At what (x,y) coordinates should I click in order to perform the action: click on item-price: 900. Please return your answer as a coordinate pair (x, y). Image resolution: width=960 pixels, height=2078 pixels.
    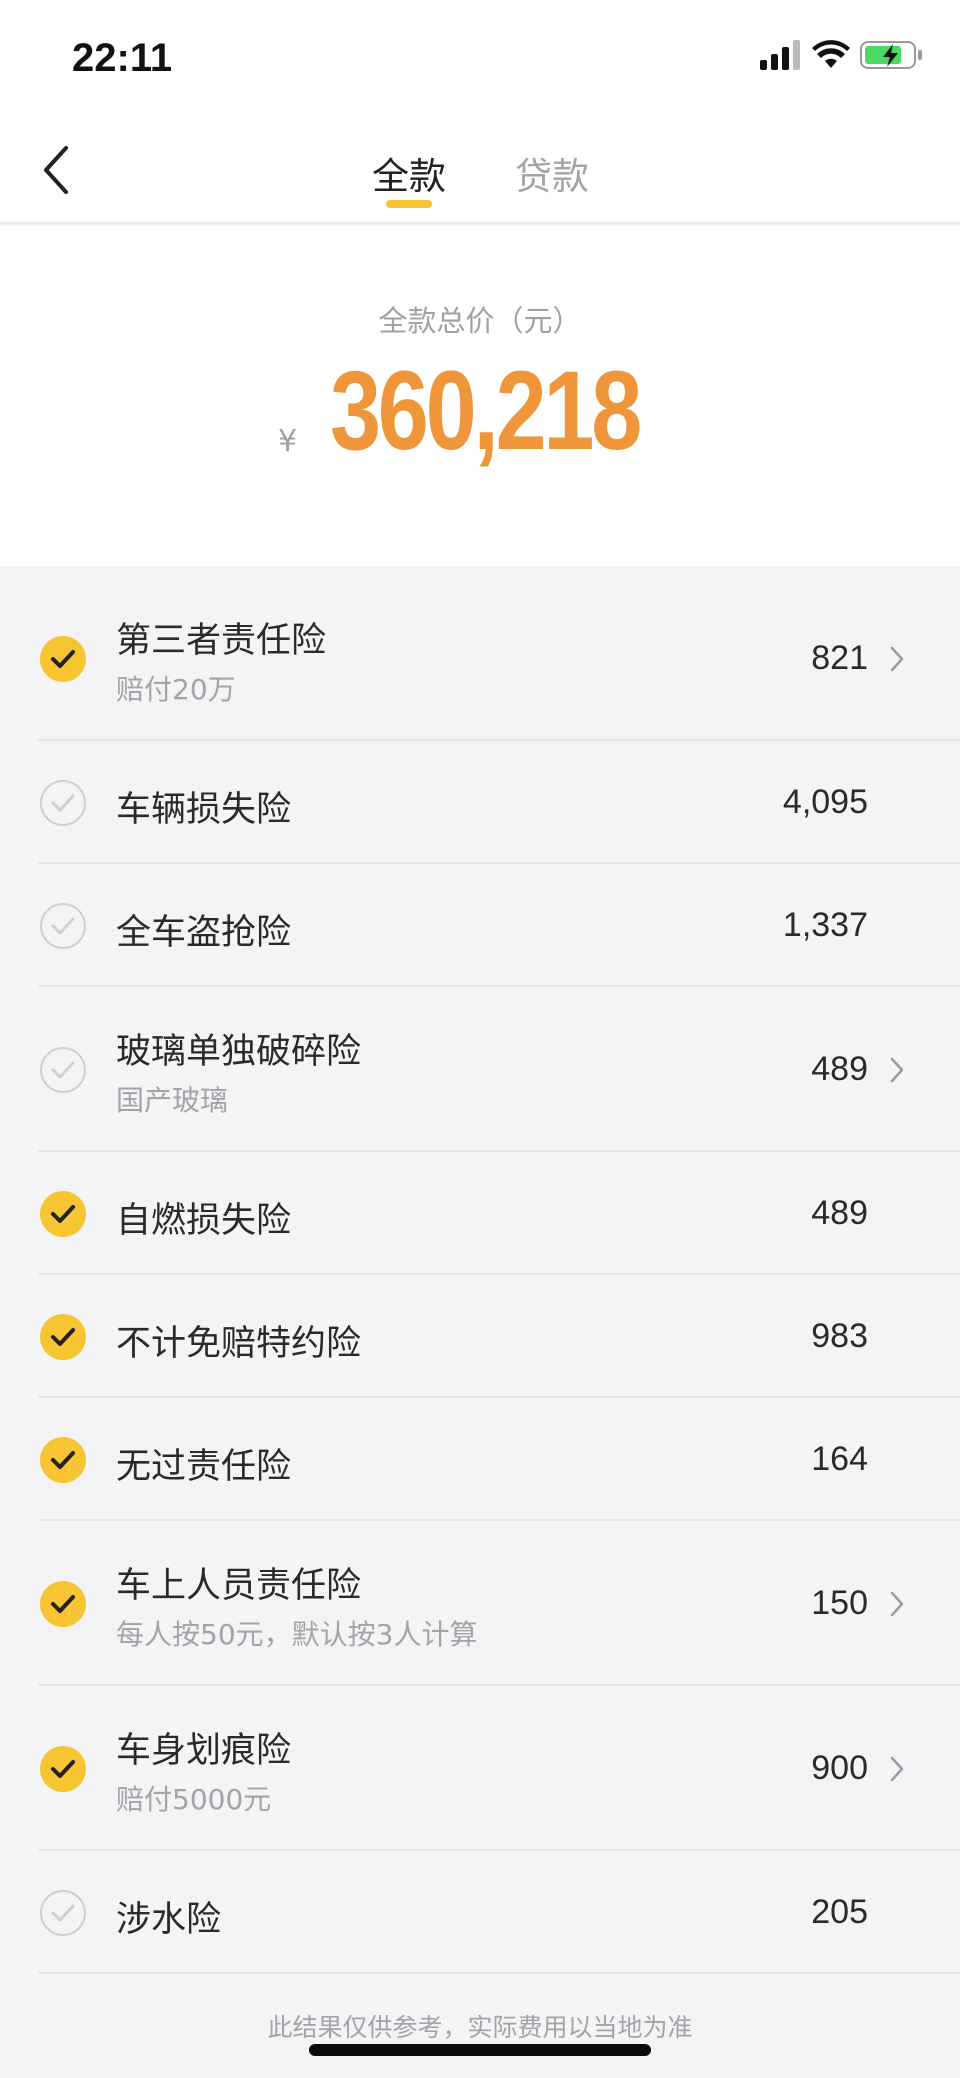
    Looking at the image, I should click on (839, 1767).